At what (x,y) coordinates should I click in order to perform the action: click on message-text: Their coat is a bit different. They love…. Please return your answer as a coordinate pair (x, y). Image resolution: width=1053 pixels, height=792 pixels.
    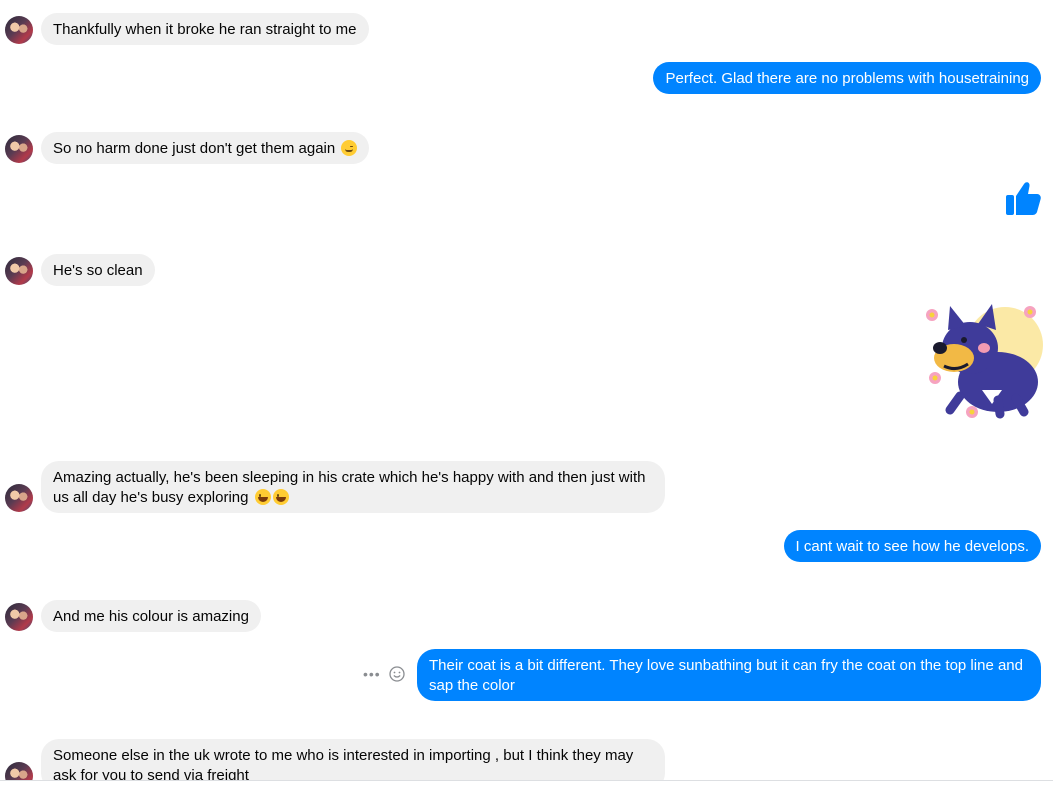
    Looking at the image, I should click on (726, 675).